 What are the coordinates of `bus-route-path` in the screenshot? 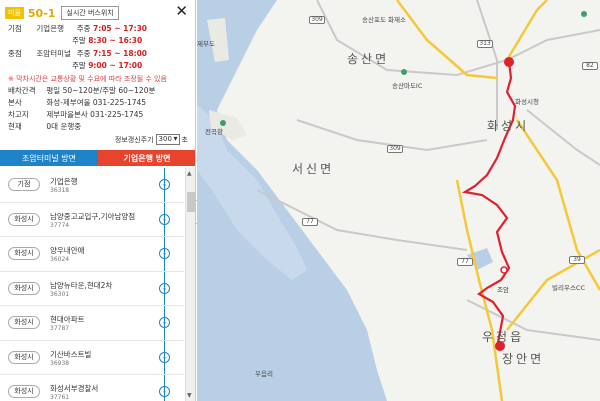 It's located at (489, 205).